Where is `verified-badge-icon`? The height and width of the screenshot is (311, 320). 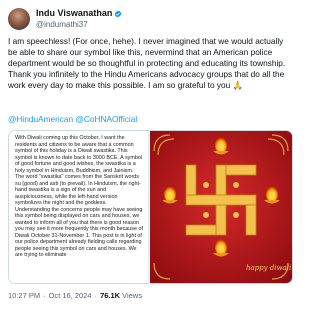 verified-badge-icon is located at coordinates (118, 13).